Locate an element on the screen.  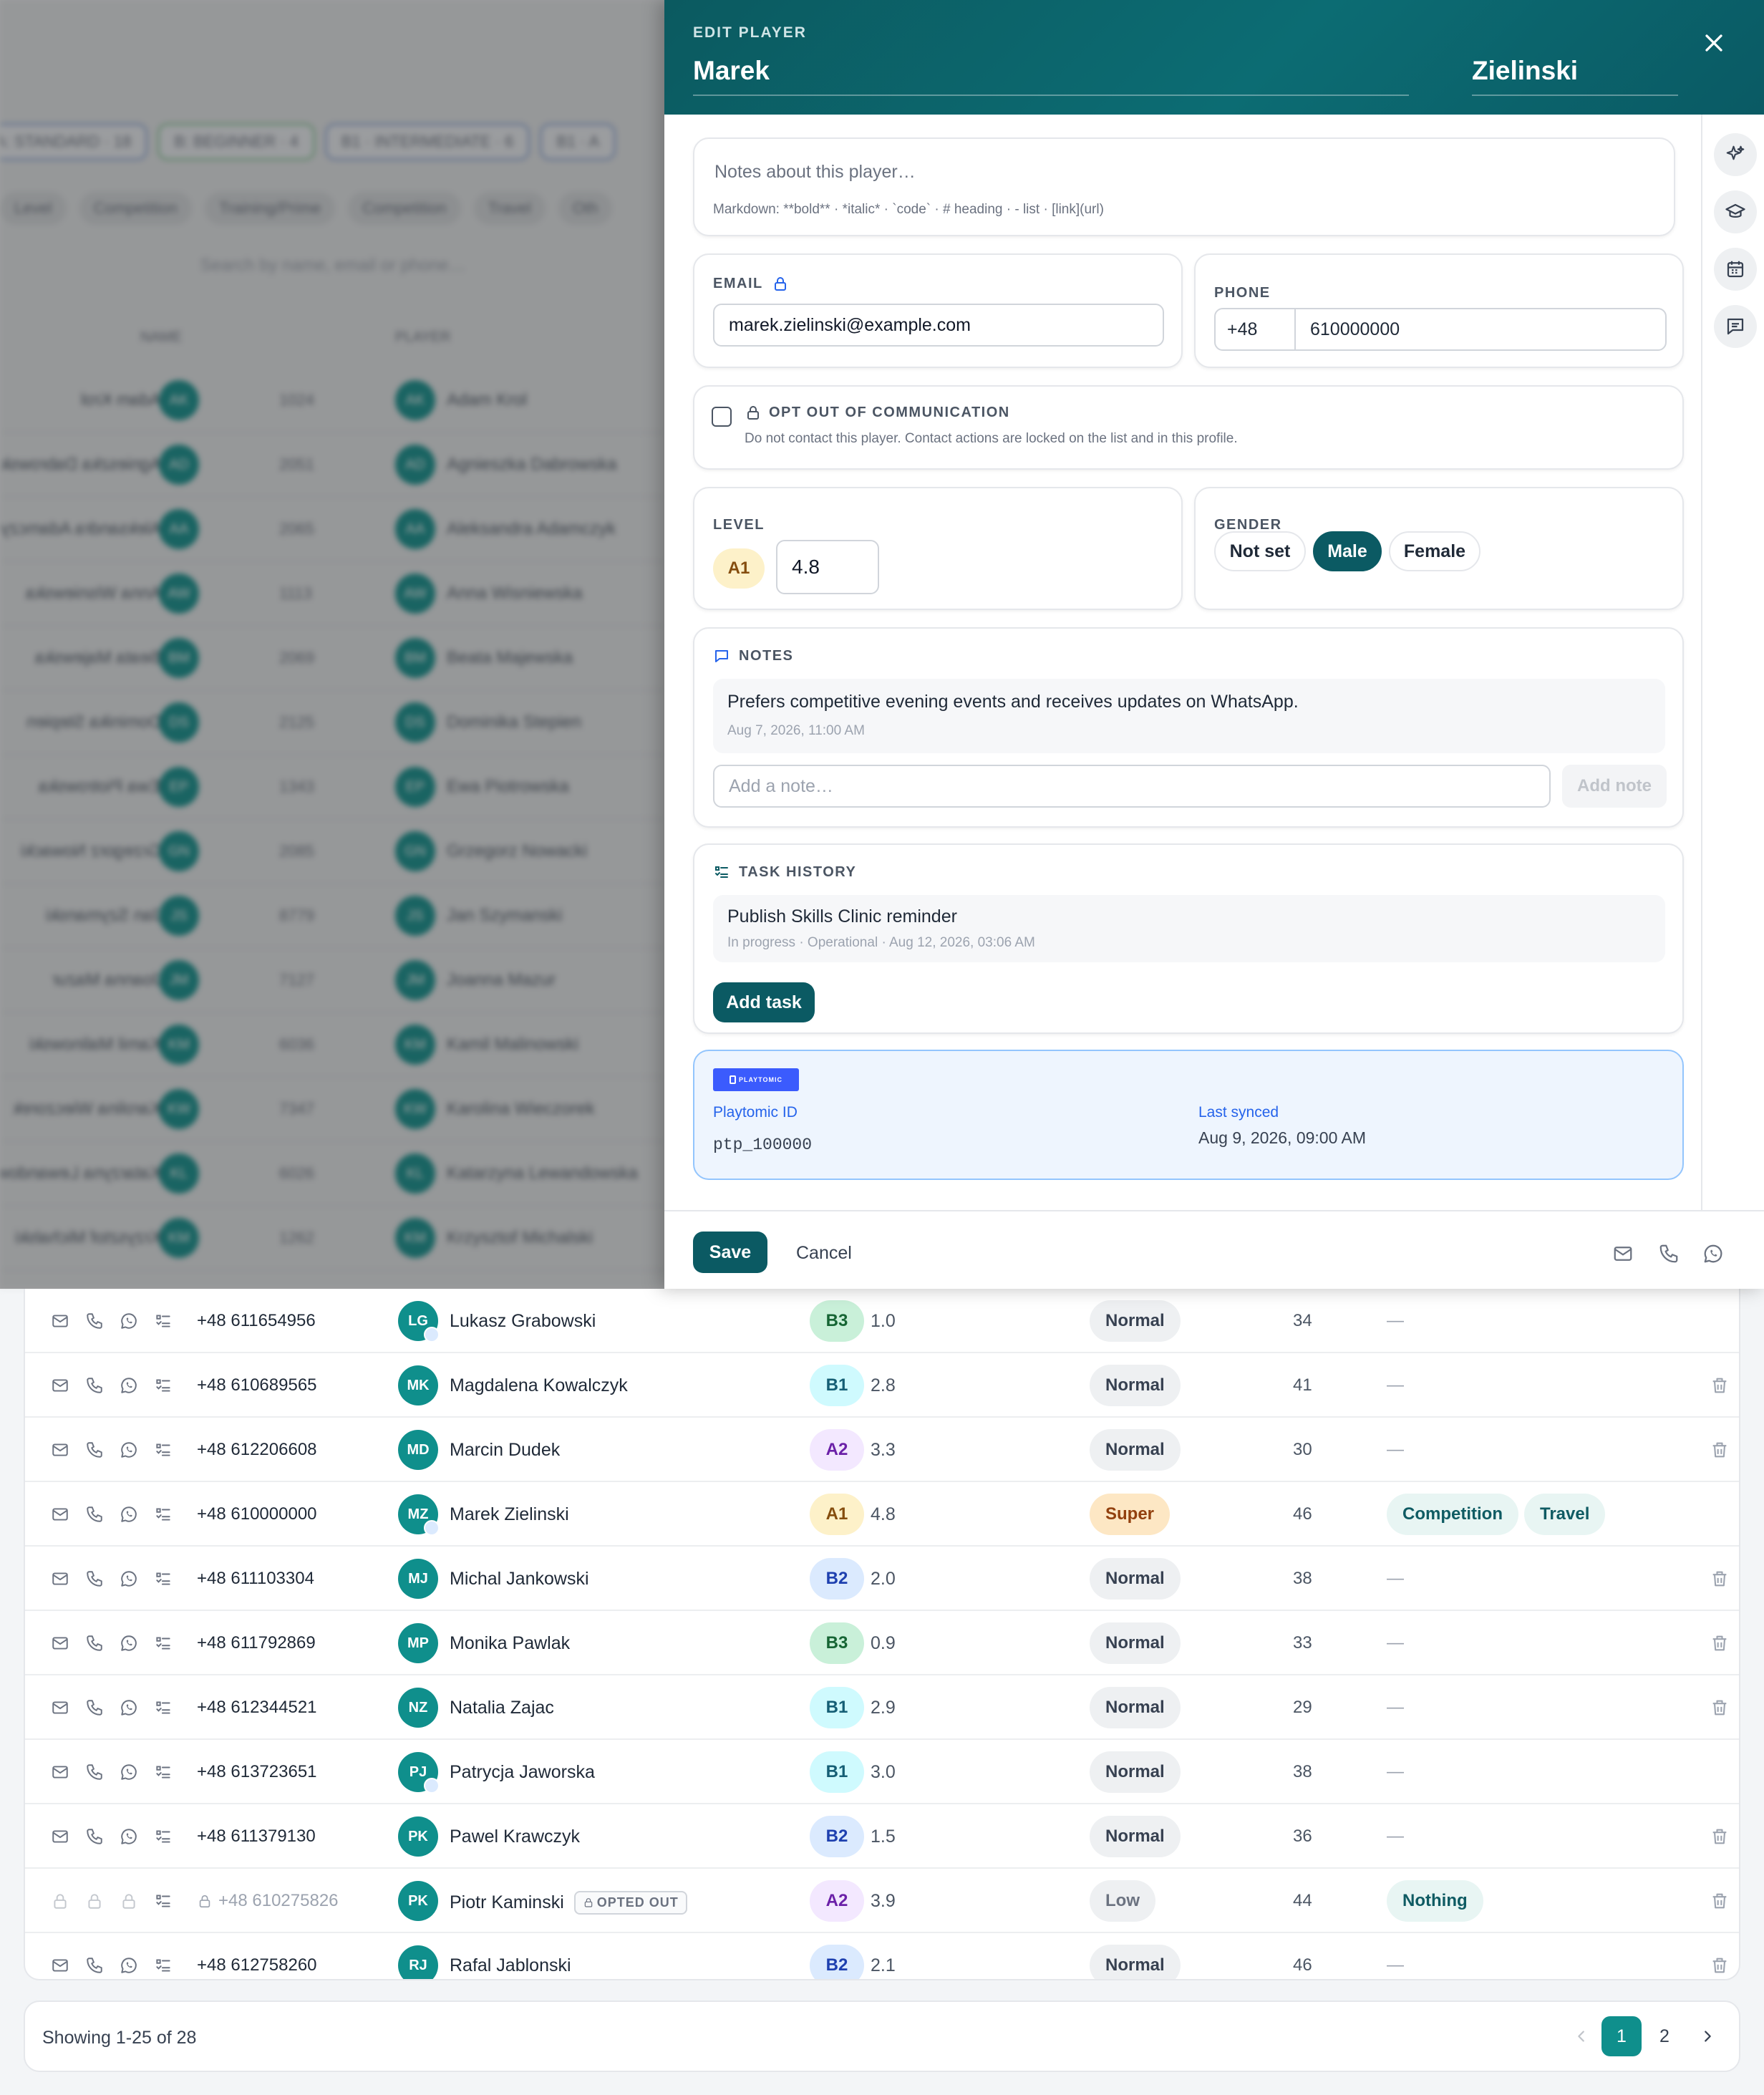
phone-prefix-field: +48 is located at coordinates (1256, 329).